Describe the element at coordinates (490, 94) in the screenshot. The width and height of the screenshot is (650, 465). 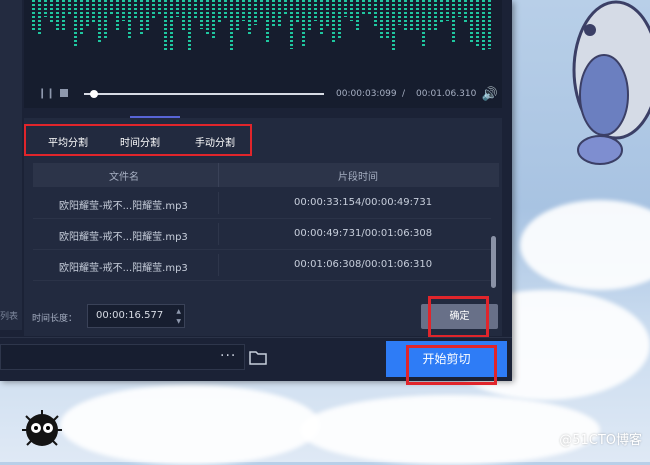
I see `volume-icon: 🔊` at that location.